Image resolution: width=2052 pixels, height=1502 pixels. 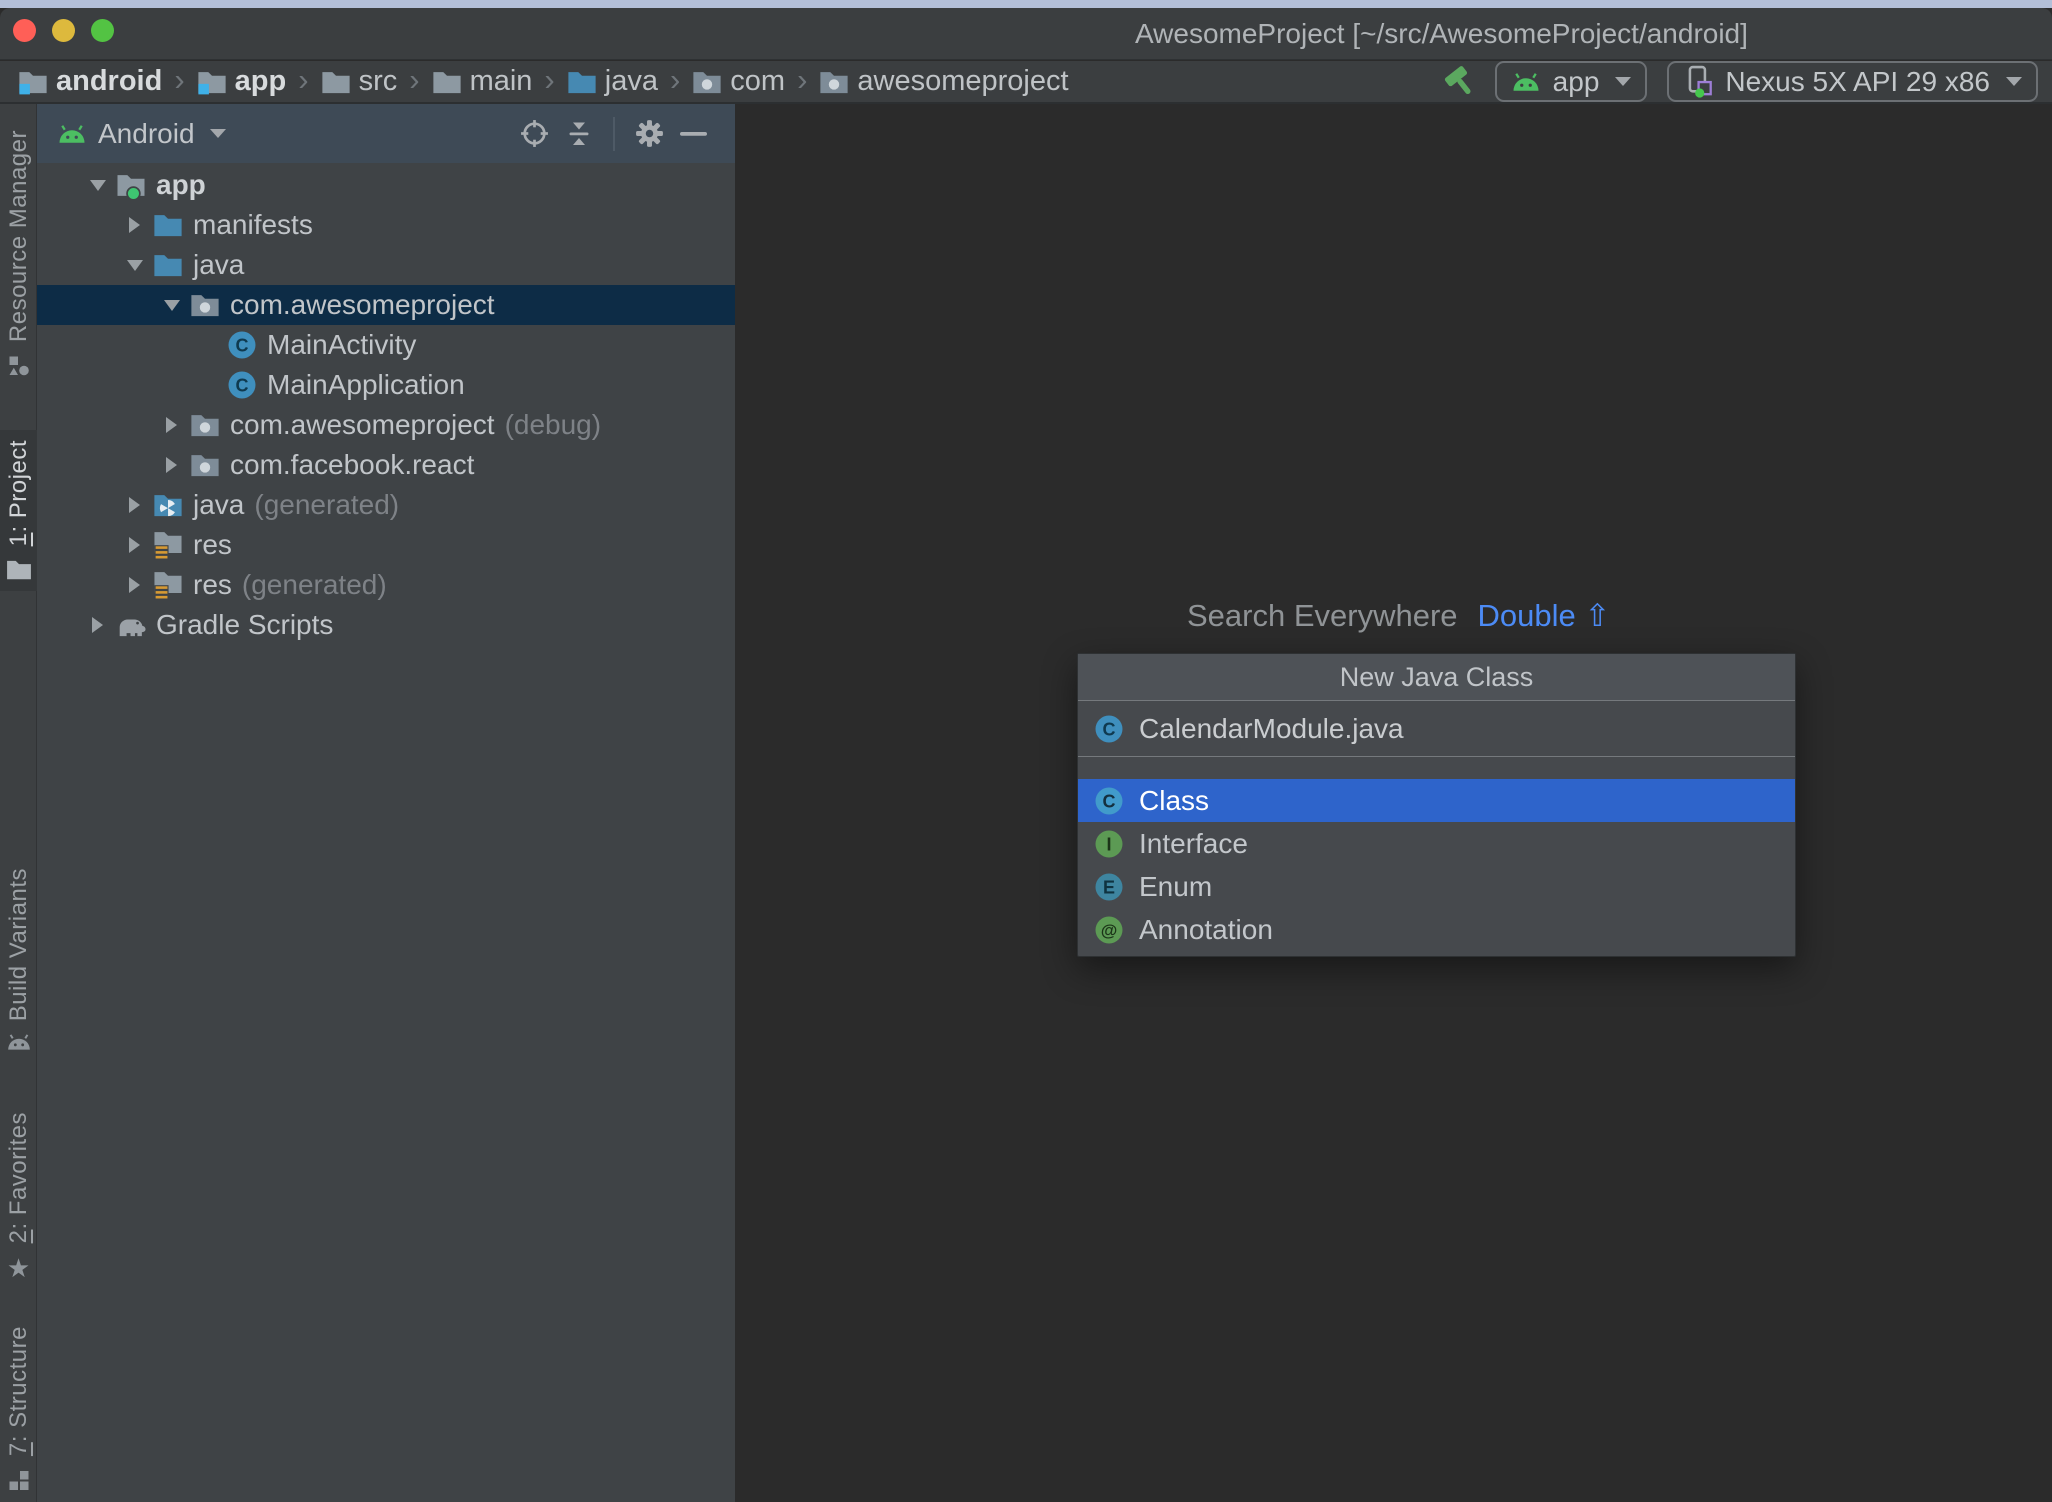 I want to click on kind-option-annotation: @ Annotation, so click(x=1436, y=929).